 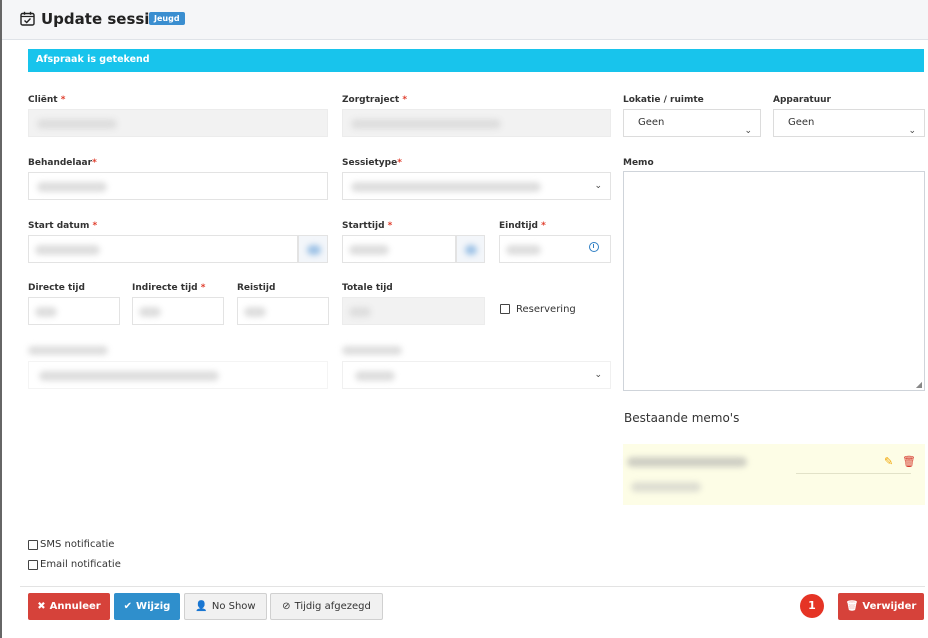 I want to click on tijdig-afgezegd-label: Tijdig afgezegd, so click(x=332, y=606).